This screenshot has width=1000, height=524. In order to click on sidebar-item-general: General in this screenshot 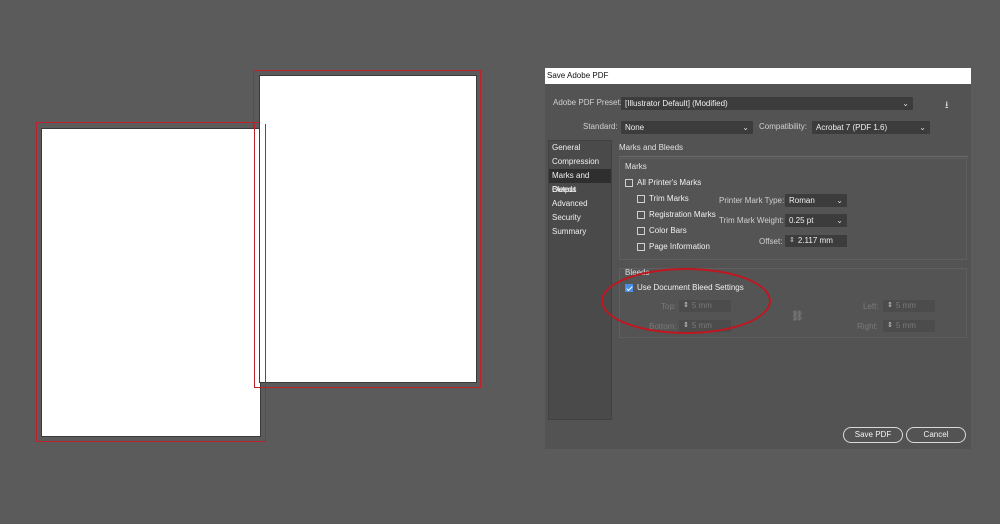, I will do `click(580, 148)`.